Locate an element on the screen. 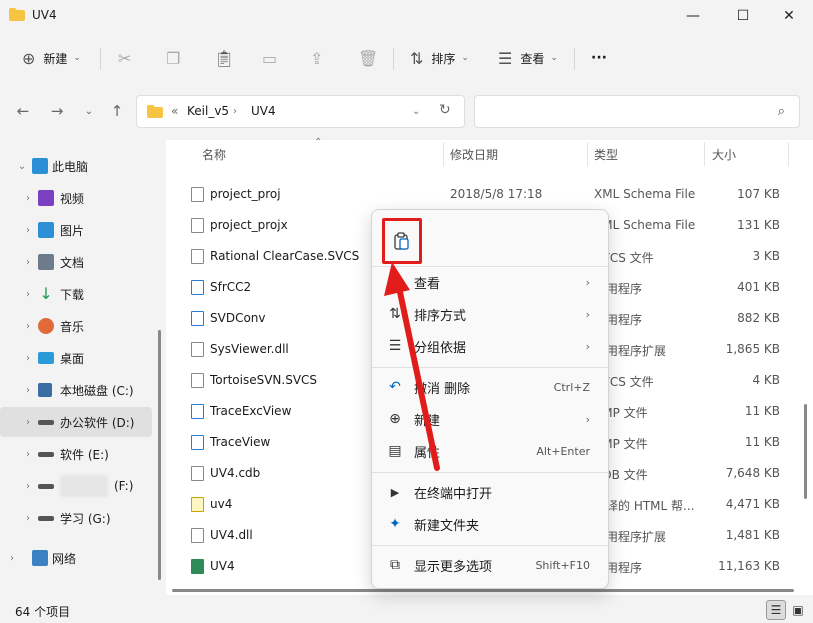 The image size is (813, 623). shortcut-label: Alt+Enter is located at coordinates (563, 451).